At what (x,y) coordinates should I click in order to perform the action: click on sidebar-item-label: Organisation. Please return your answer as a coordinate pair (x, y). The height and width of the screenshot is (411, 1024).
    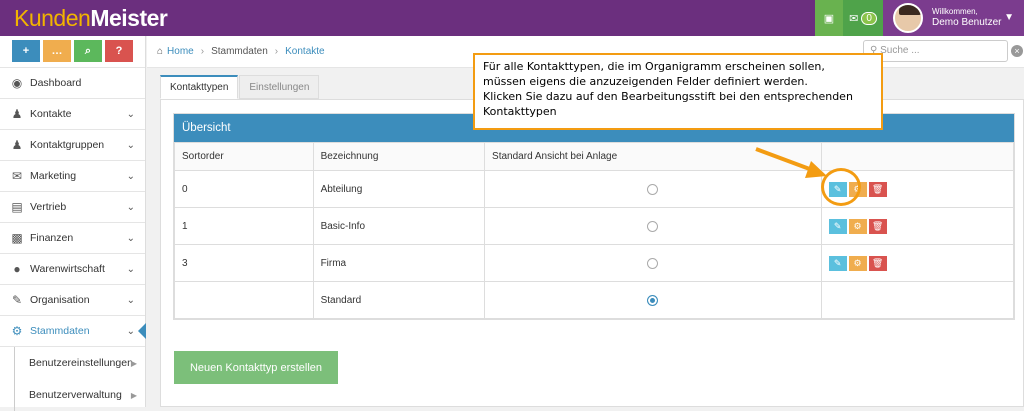
    Looking at the image, I should click on (60, 300).